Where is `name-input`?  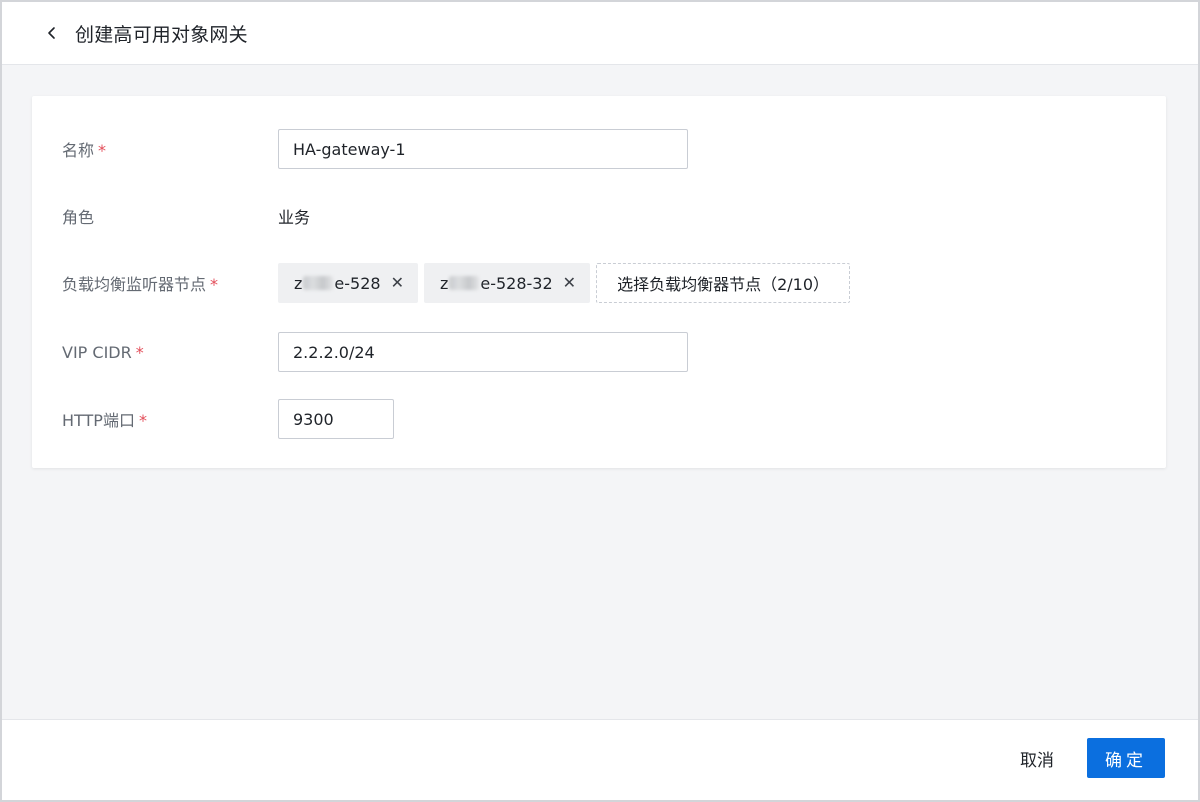
name-input is located at coordinates (483, 149).